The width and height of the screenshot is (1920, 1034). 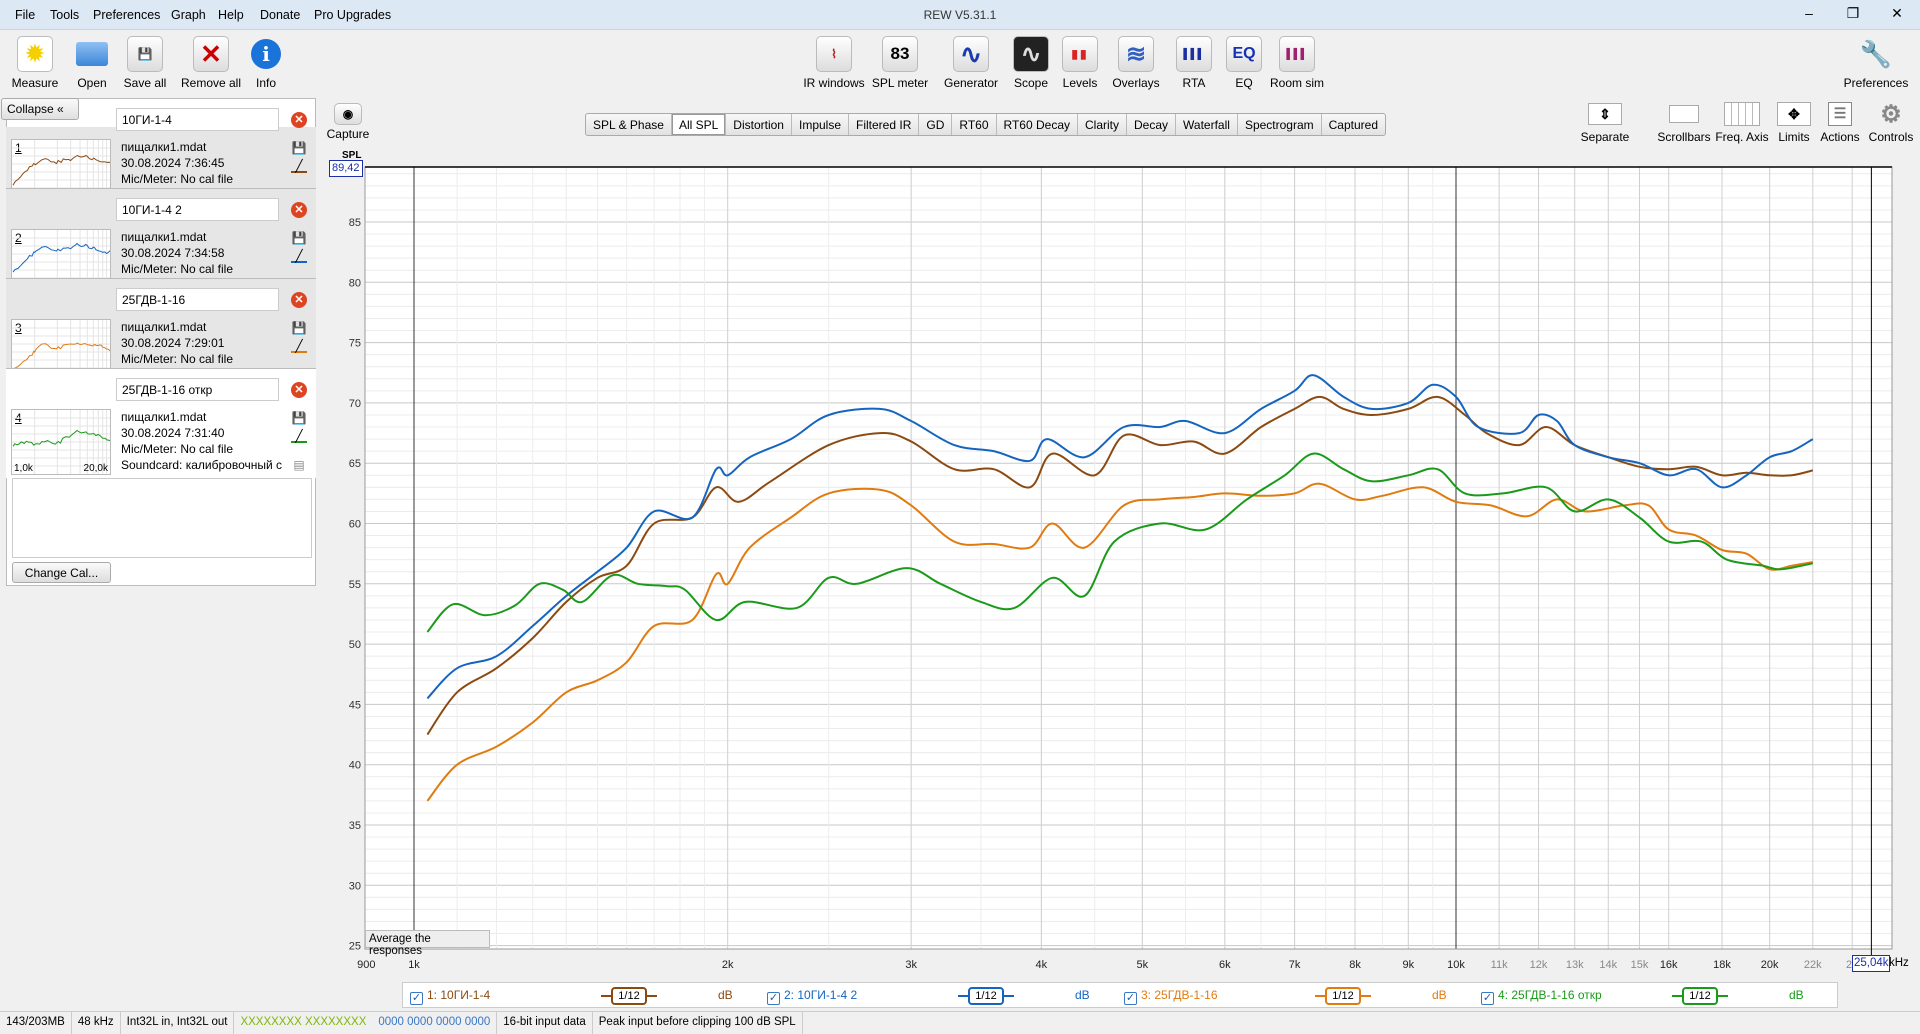 What do you see at coordinates (971, 83) in the screenshot?
I see `generator-label: Generator` at bounding box center [971, 83].